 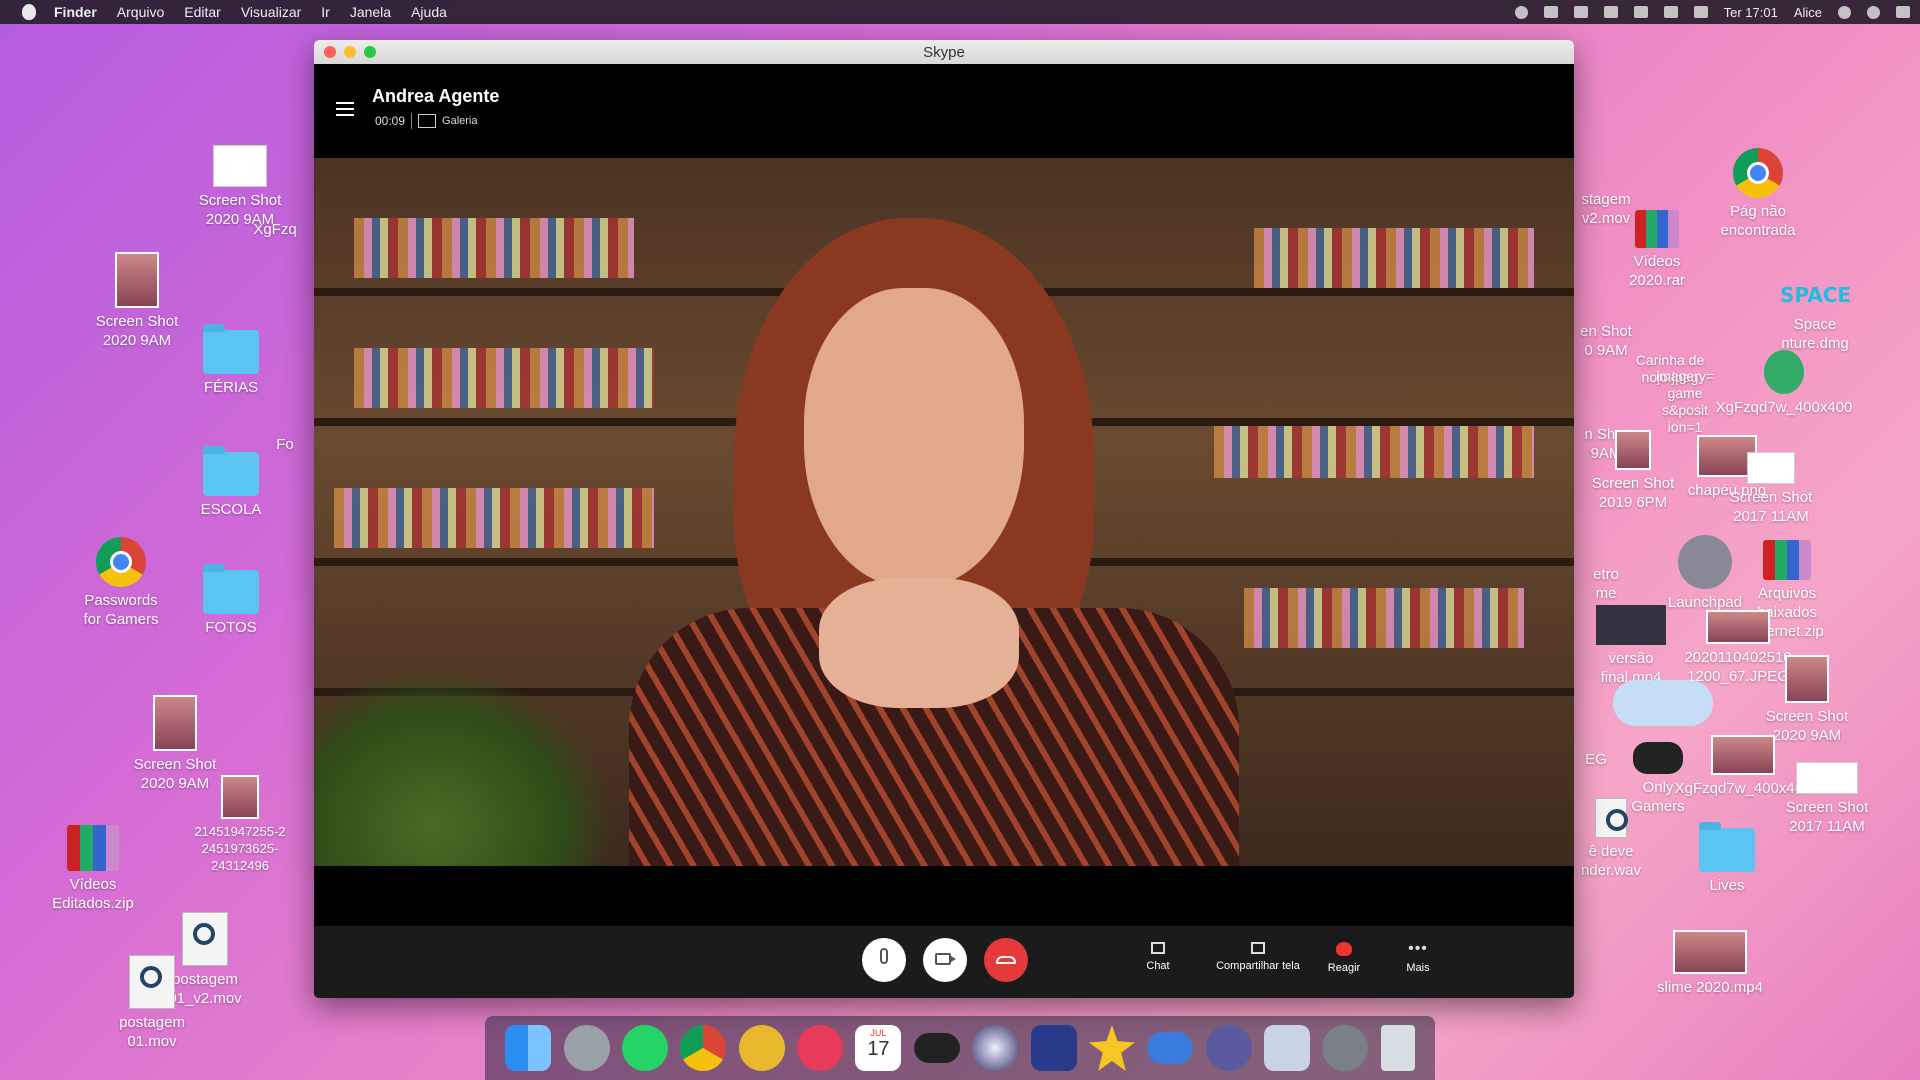 What do you see at coordinates (271, 12) in the screenshot?
I see `menu-visualizar: Visualizar` at bounding box center [271, 12].